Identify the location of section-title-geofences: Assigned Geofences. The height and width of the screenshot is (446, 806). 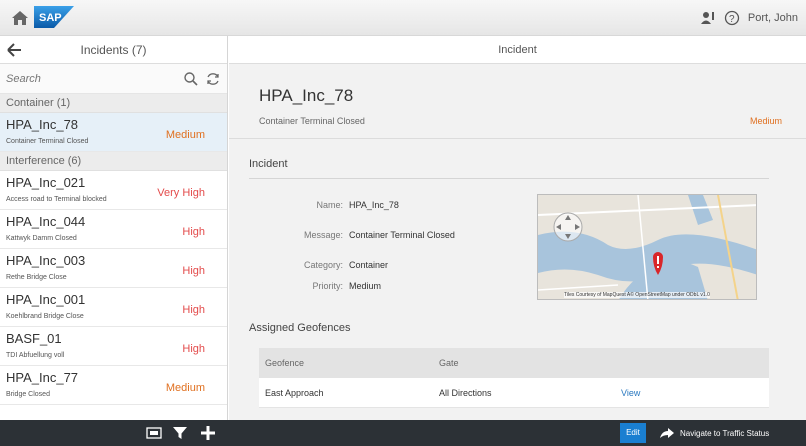
(300, 328).